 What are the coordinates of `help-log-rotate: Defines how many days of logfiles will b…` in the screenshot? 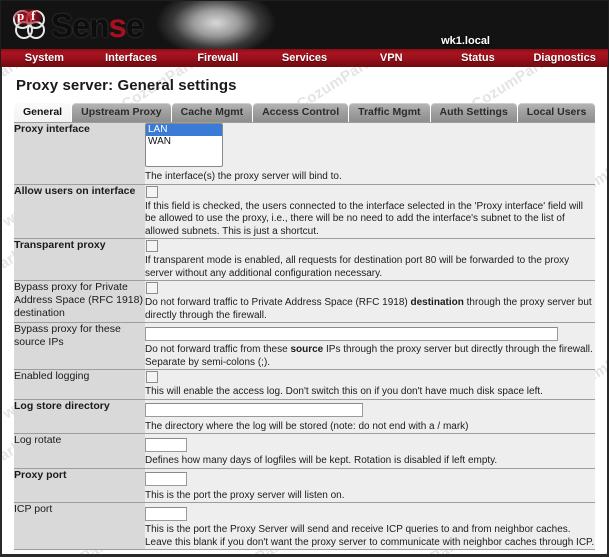 It's located at (321, 460).